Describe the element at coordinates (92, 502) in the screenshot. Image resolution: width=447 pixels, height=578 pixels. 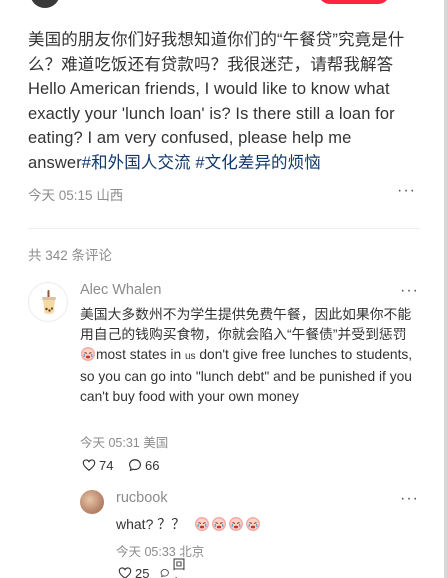
I see `reply-avatar` at that location.